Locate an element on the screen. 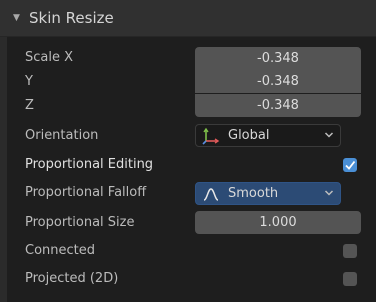  orientation-row: Orientation Global is located at coordinates (191, 137).